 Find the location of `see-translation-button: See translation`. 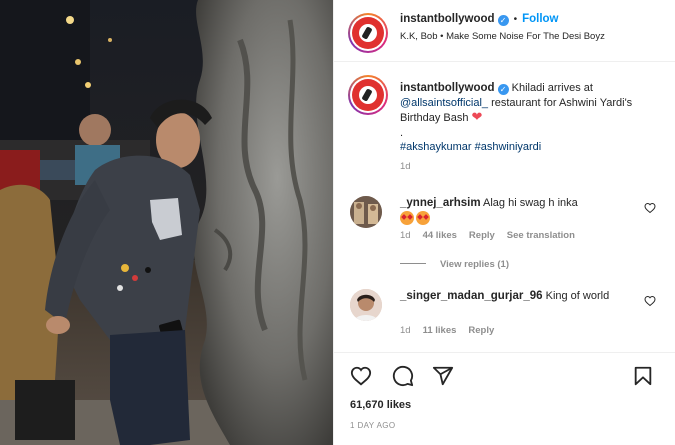

see-translation-button: See translation is located at coordinates (541, 235).